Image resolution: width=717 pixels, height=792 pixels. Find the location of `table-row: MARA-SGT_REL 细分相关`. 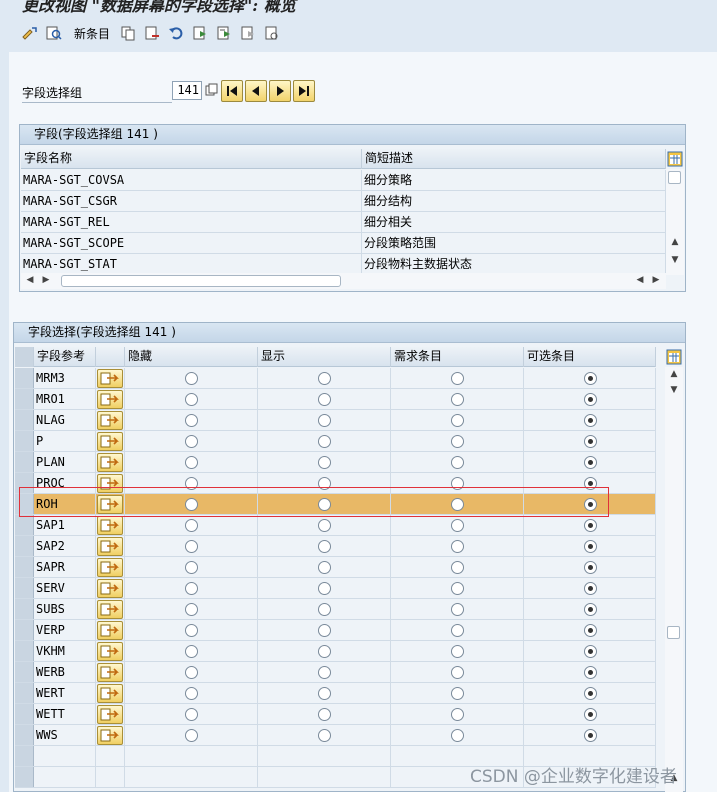

table-row: MARA-SGT_REL 细分相关 is located at coordinates (343, 222).